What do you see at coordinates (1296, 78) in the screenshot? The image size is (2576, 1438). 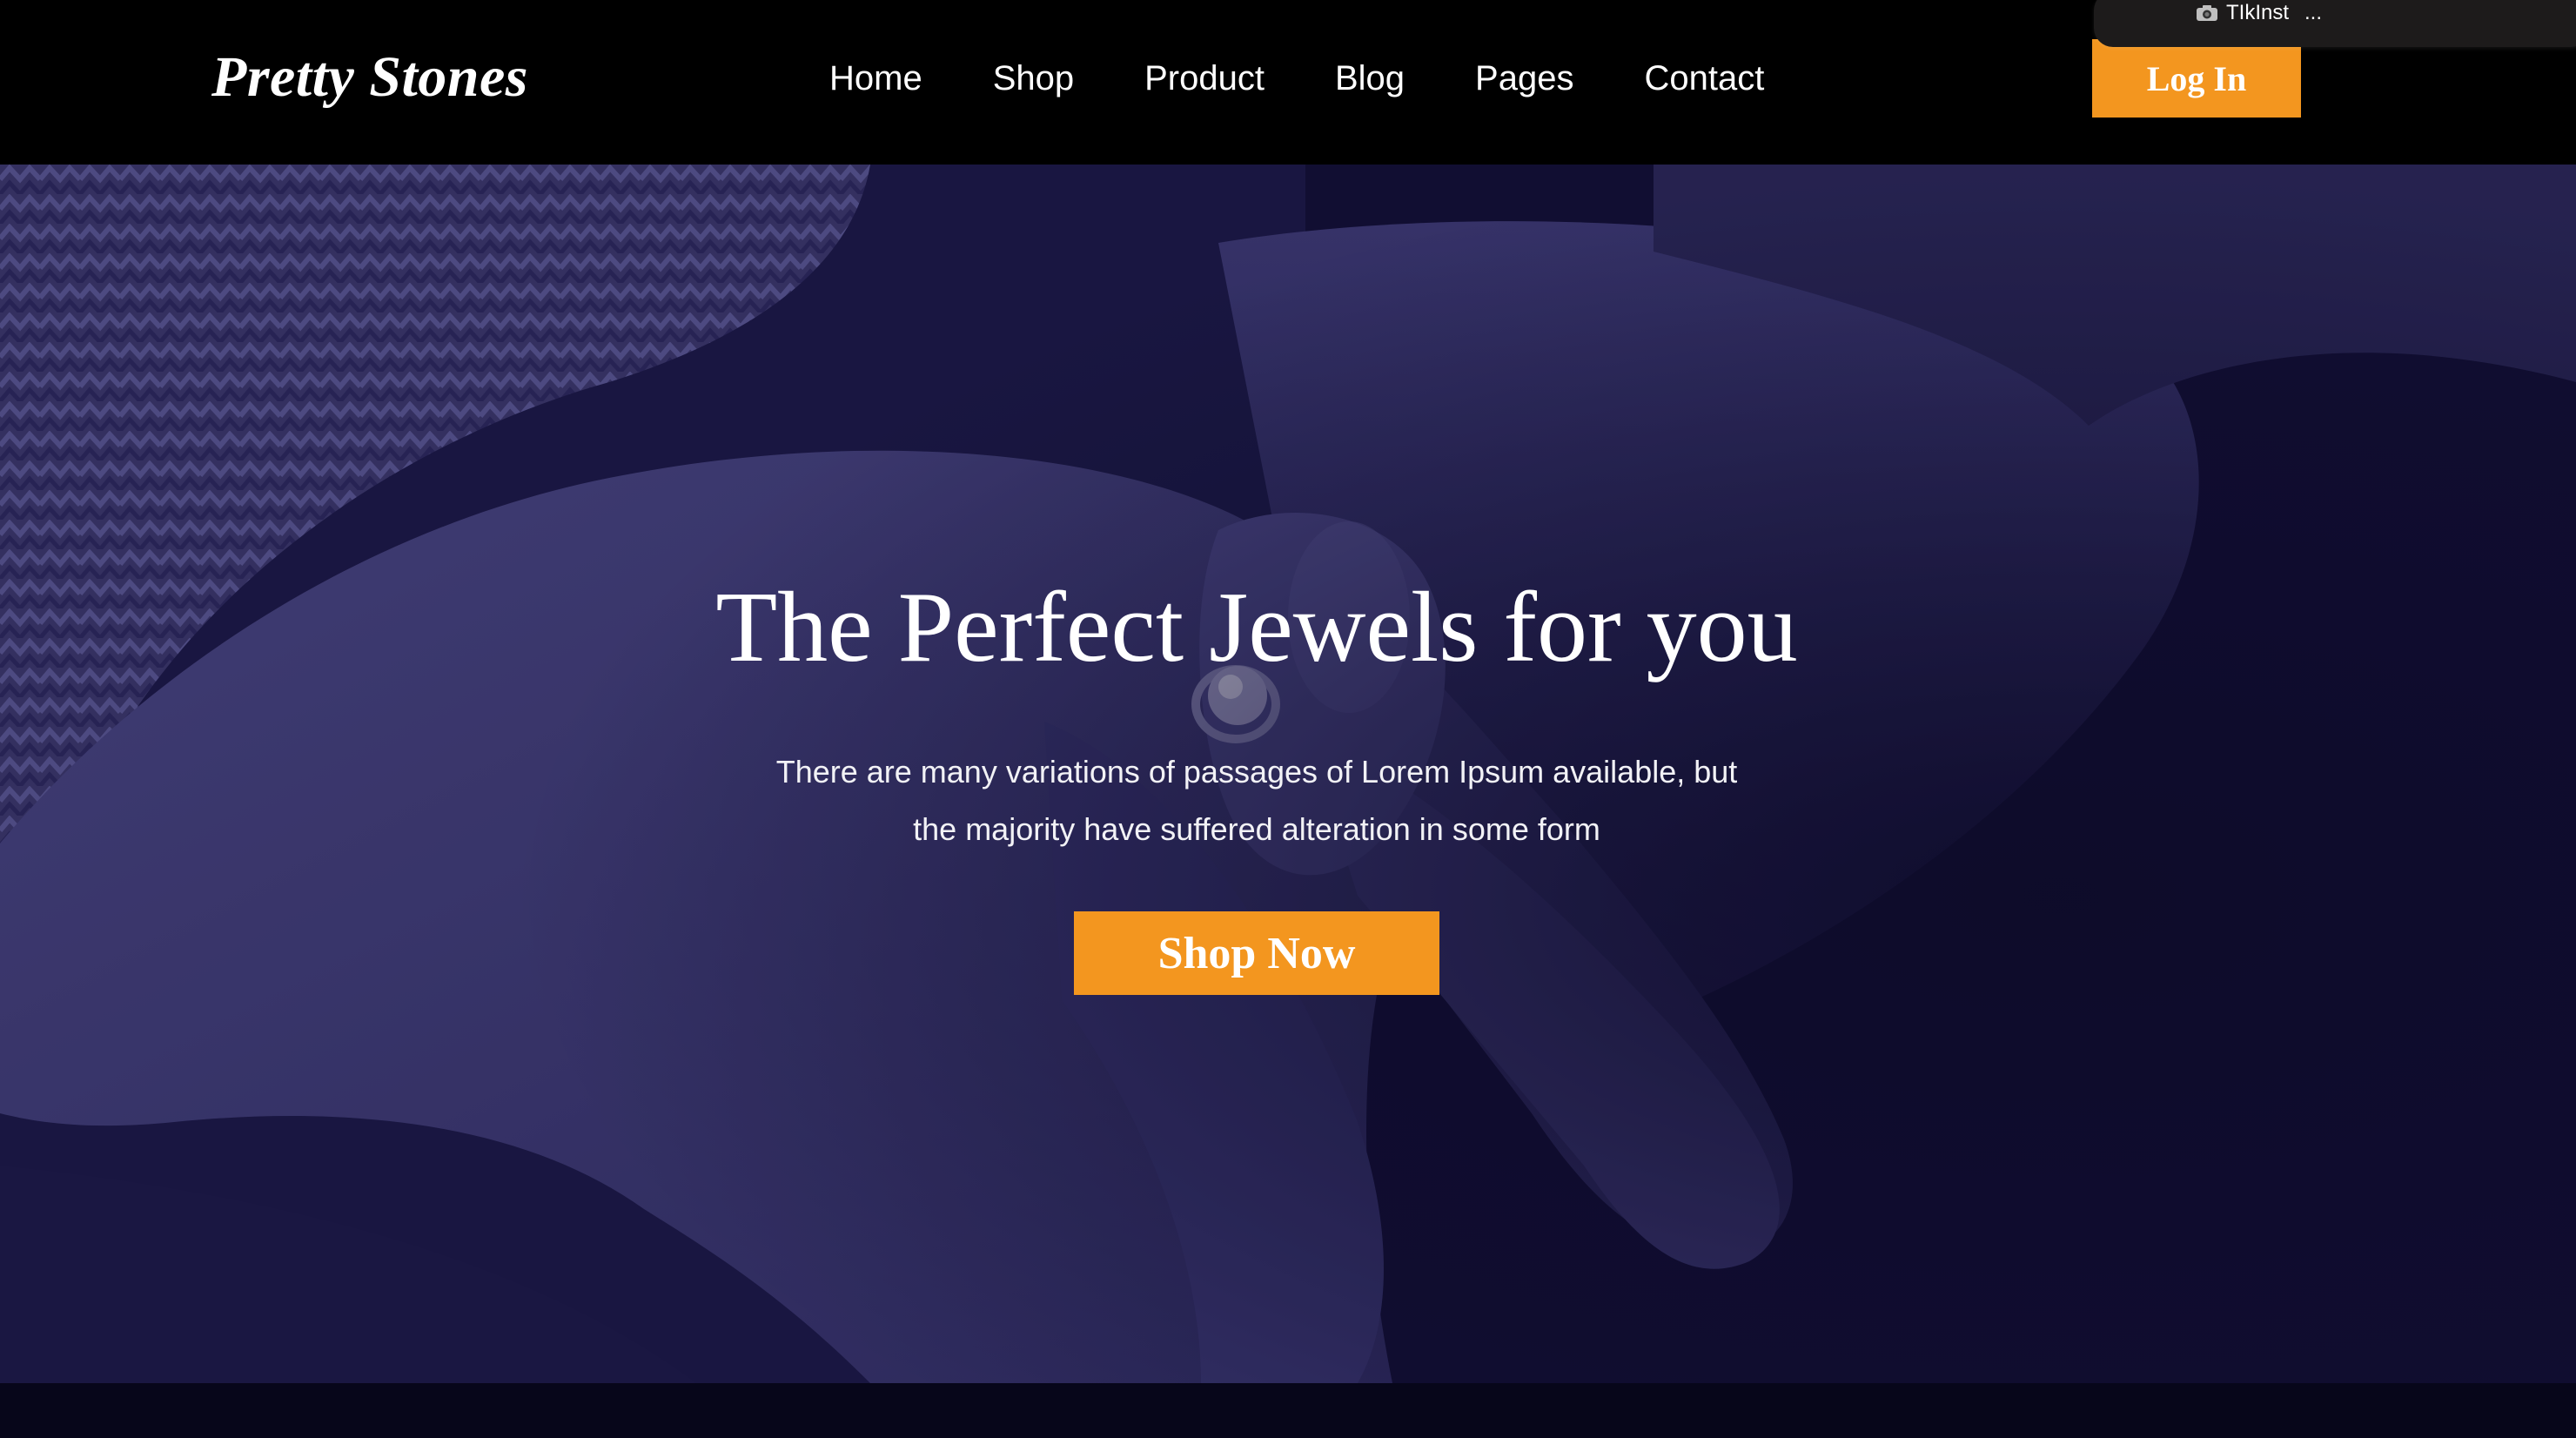 I see `main-nav: Home Shop Product Blog Pages Contact` at bounding box center [1296, 78].